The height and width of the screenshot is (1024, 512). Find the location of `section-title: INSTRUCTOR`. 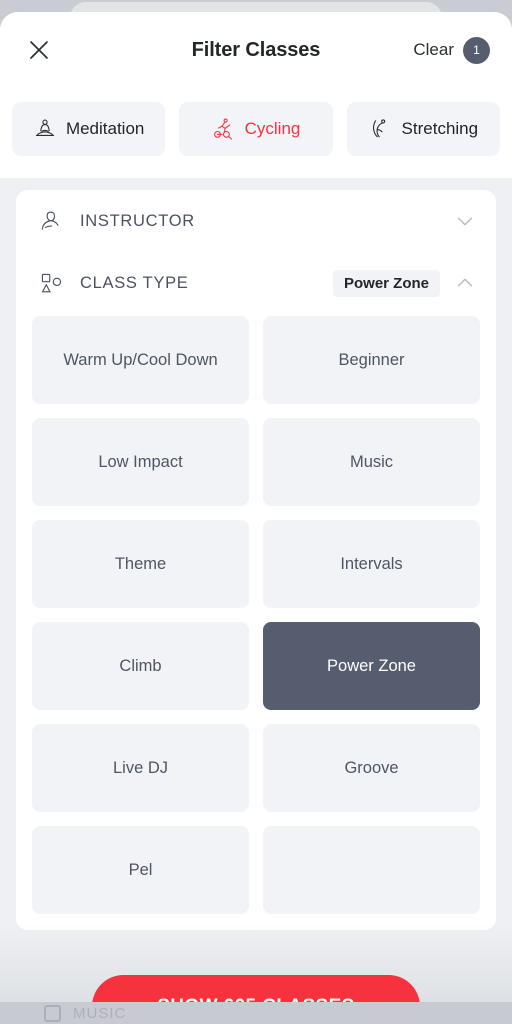

section-title: INSTRUCTOR is located at coordinates (137, 220).